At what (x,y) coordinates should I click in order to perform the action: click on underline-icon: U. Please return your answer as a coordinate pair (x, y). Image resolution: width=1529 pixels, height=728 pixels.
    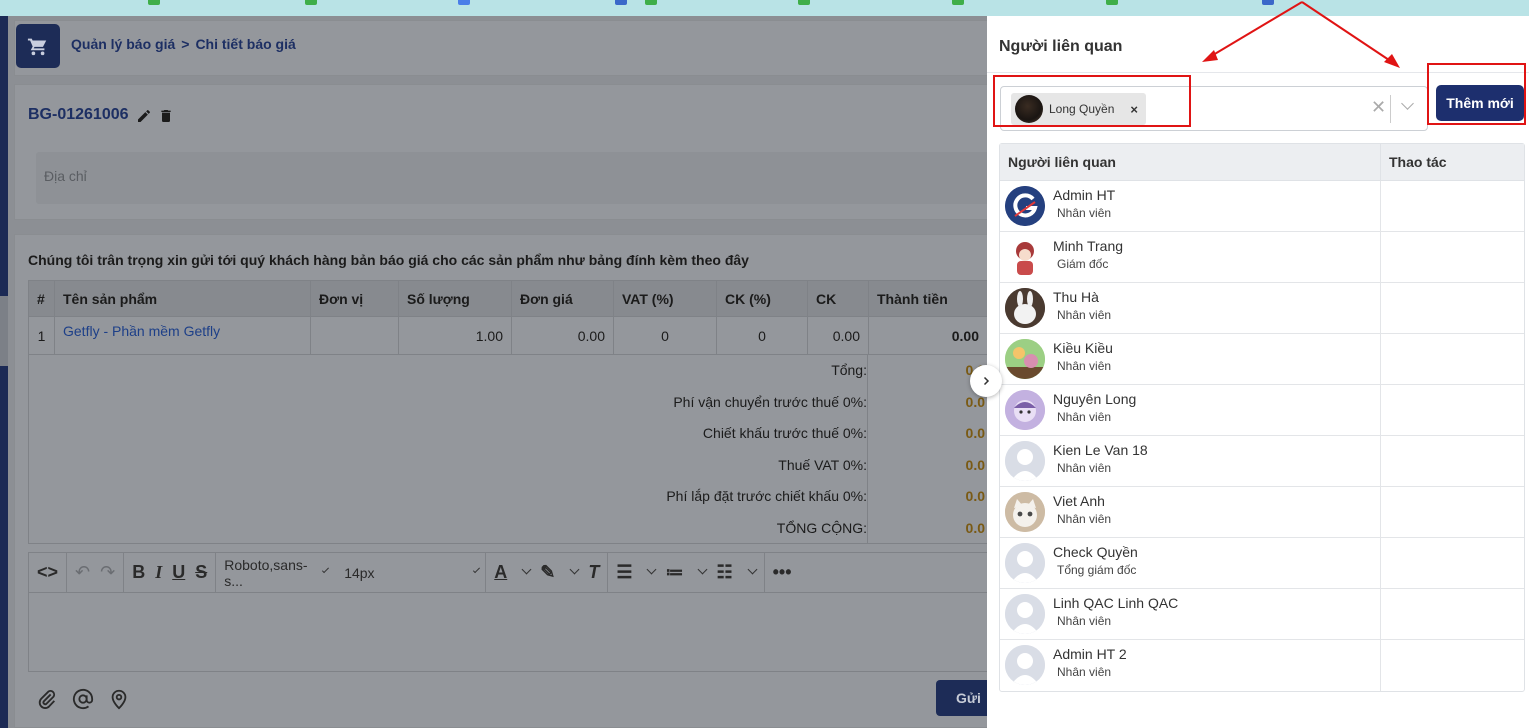
    Looking at the image, I should click on (178, 572).